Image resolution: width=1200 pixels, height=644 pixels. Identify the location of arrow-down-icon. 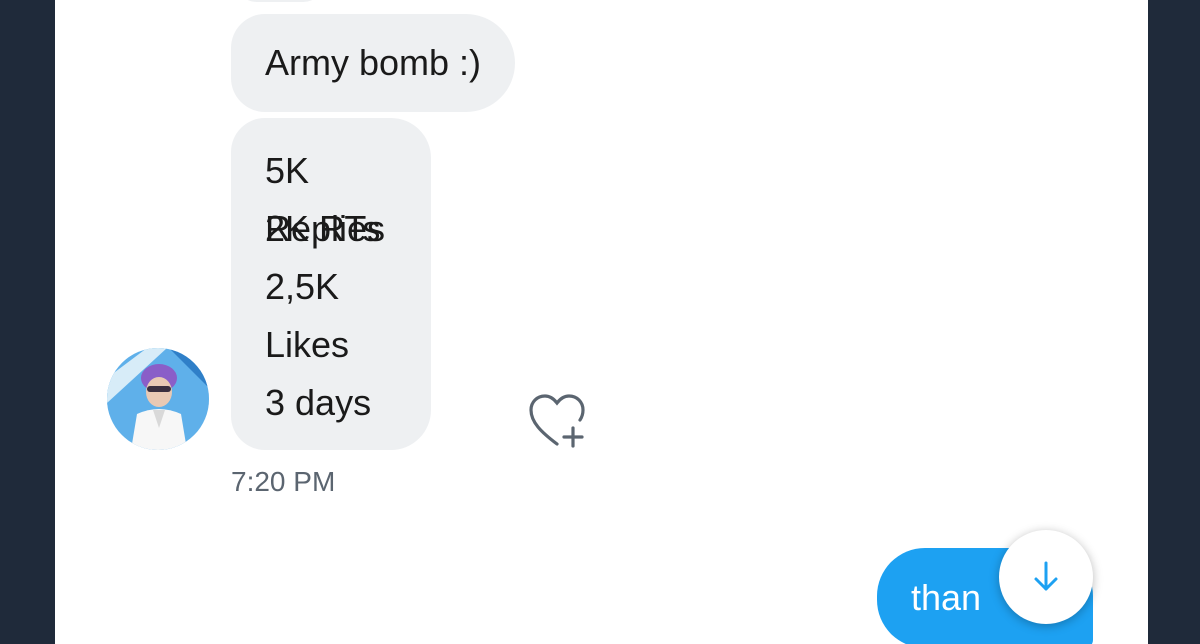
(1046, 576).